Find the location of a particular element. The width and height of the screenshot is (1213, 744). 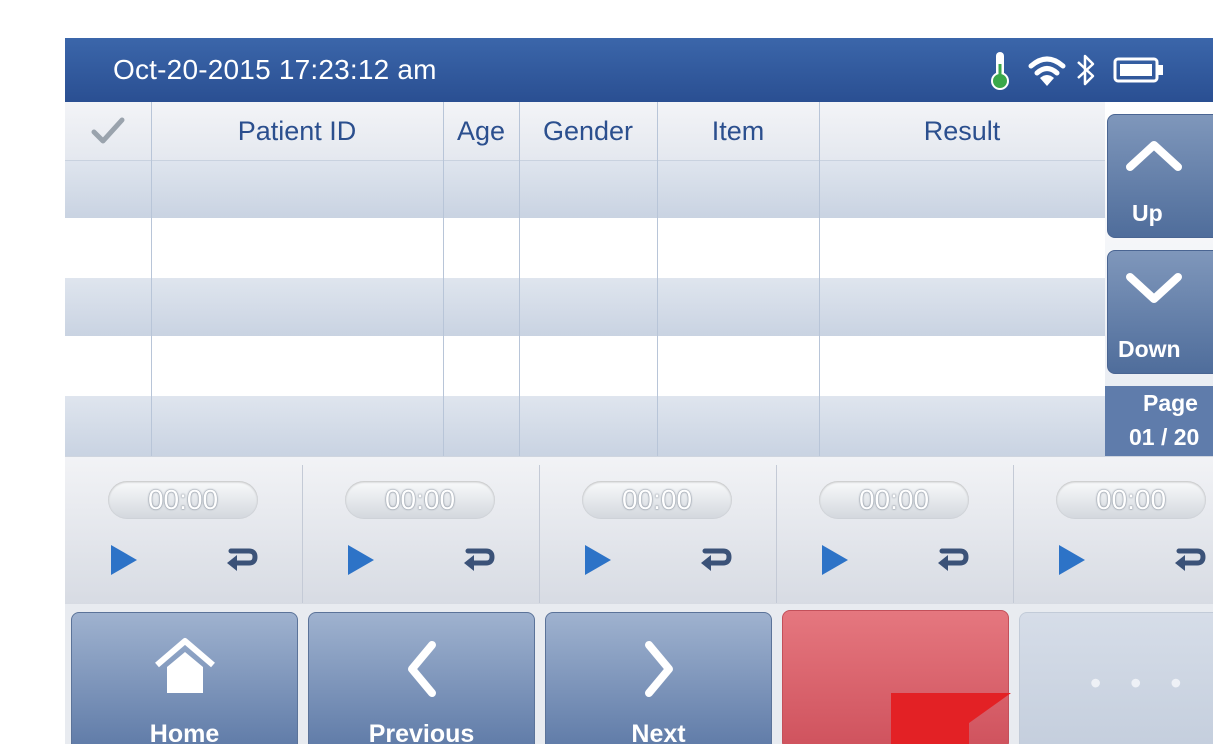

column-header-gender: Gender is located at coordinates (588, 131).